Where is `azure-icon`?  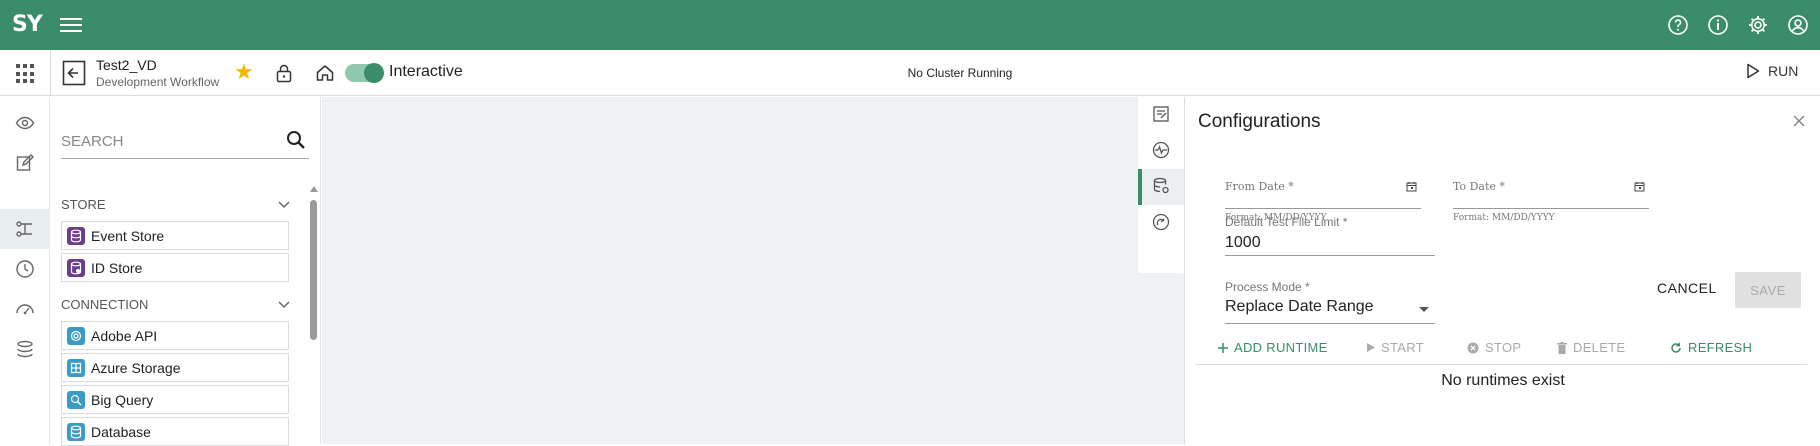
azure-icon is located at coordinates (76, 367).